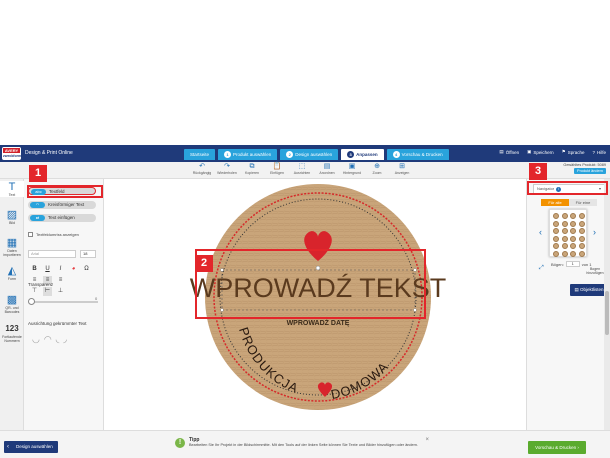  Describe the element at coordinates (377, 173) in the screenshot. I see `tool-label: Zoom` at that location.